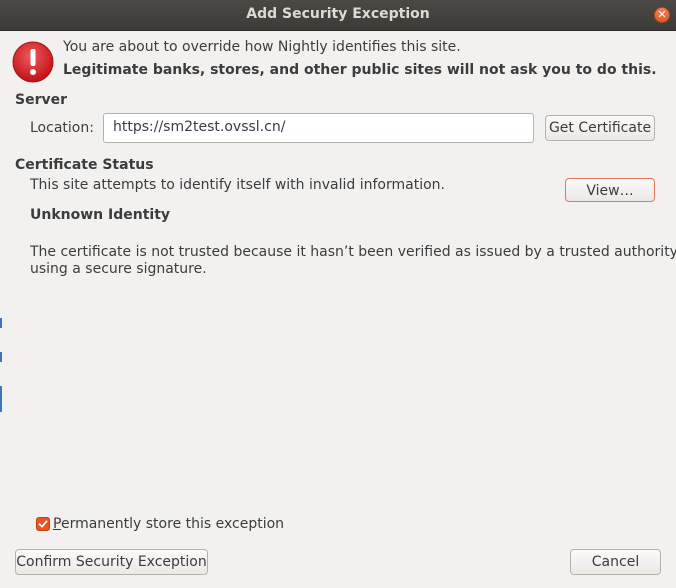 Image resolution: width=676 pixels, height=588 pixels. I want to click on certificate-detail-line2: using a secure signature., so click(118, 269).